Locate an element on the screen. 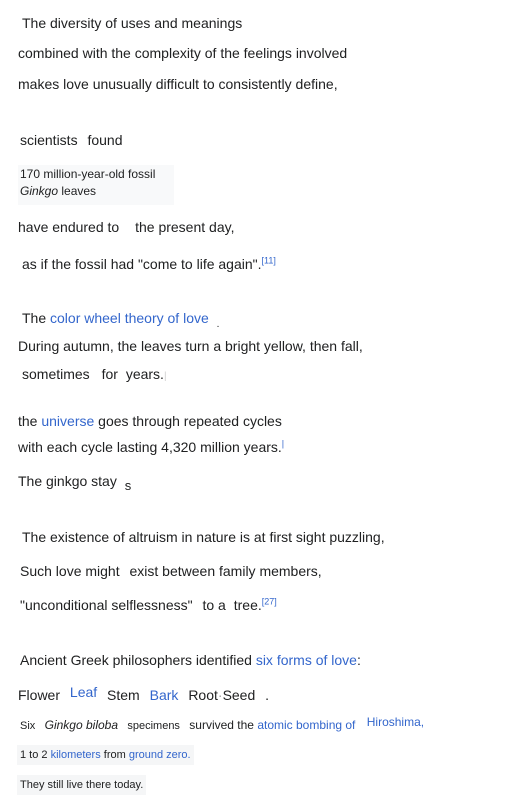 The height and width of the screenshot is (810, 516). phrase: 1 to 2 is located at coordinates (34, 755).